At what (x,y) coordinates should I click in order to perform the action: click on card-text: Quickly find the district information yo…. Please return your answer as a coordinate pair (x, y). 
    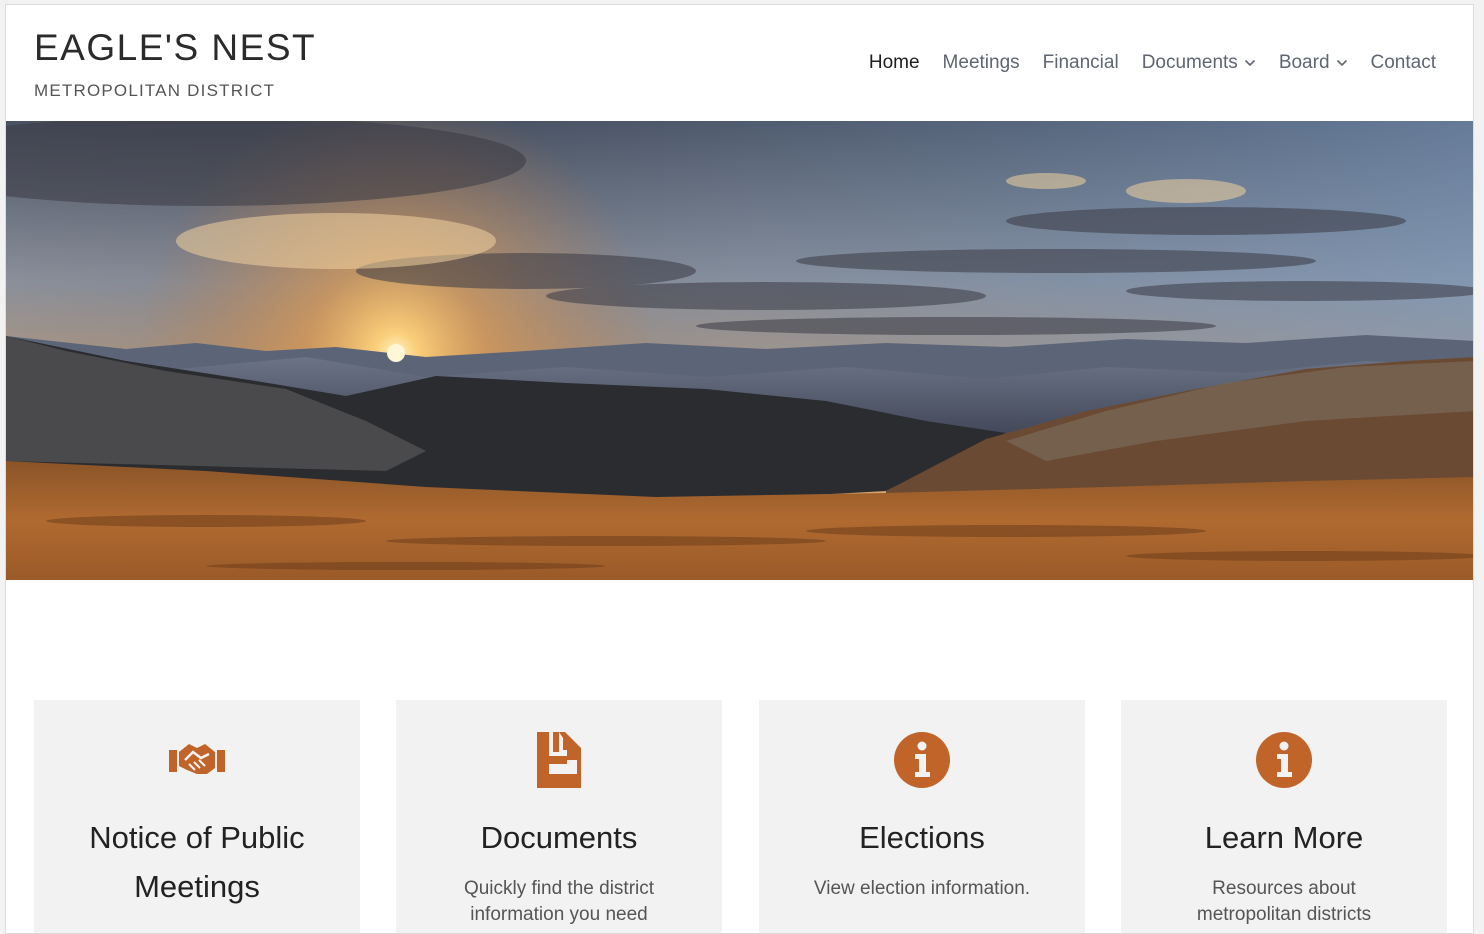
    Looking at the image, I should click on (559, 901).